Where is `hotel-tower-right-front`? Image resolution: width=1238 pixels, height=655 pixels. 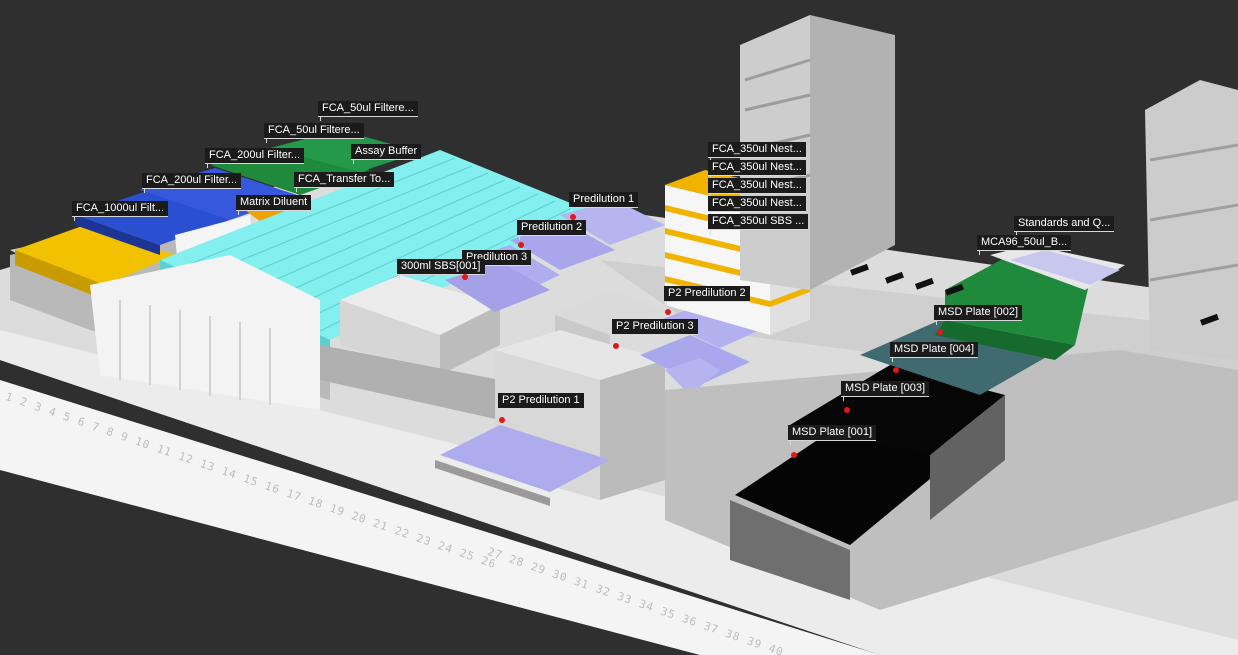 hotel-tower-right-front is located at coordinates (1191, 220).